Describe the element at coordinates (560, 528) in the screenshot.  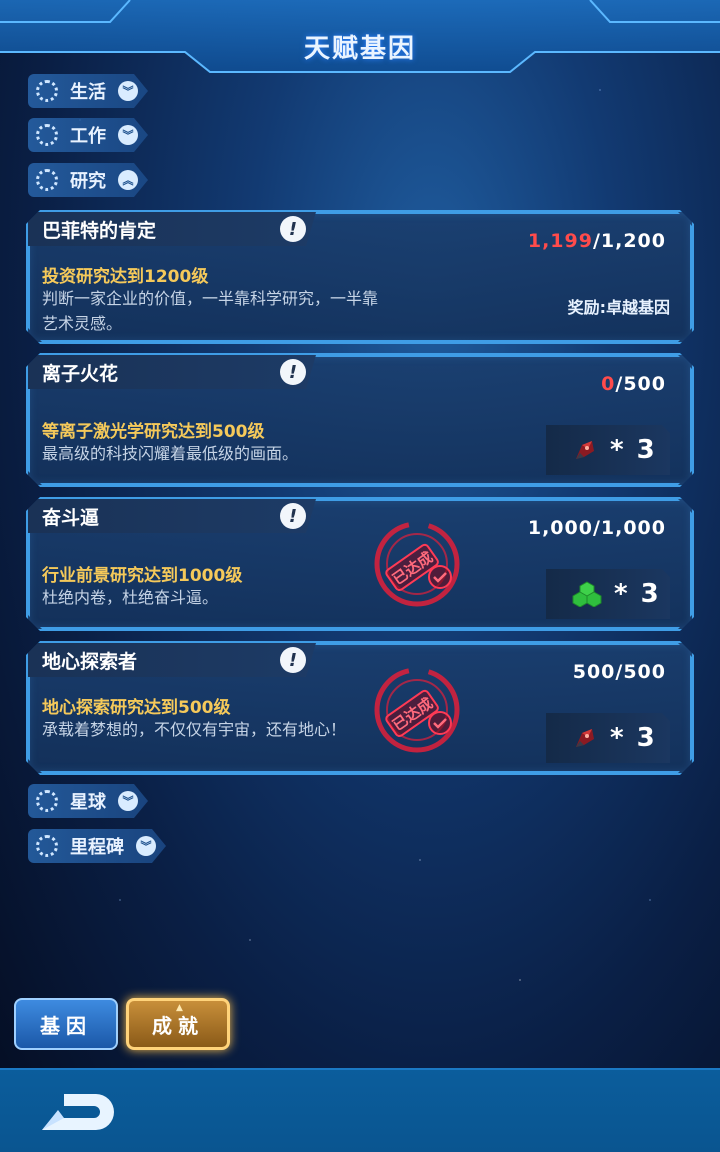
I see `progress-current: 1,000` at that location.